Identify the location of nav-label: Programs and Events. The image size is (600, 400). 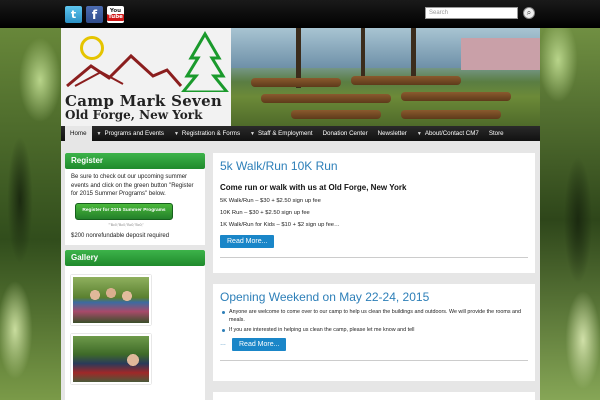
(134, 133).